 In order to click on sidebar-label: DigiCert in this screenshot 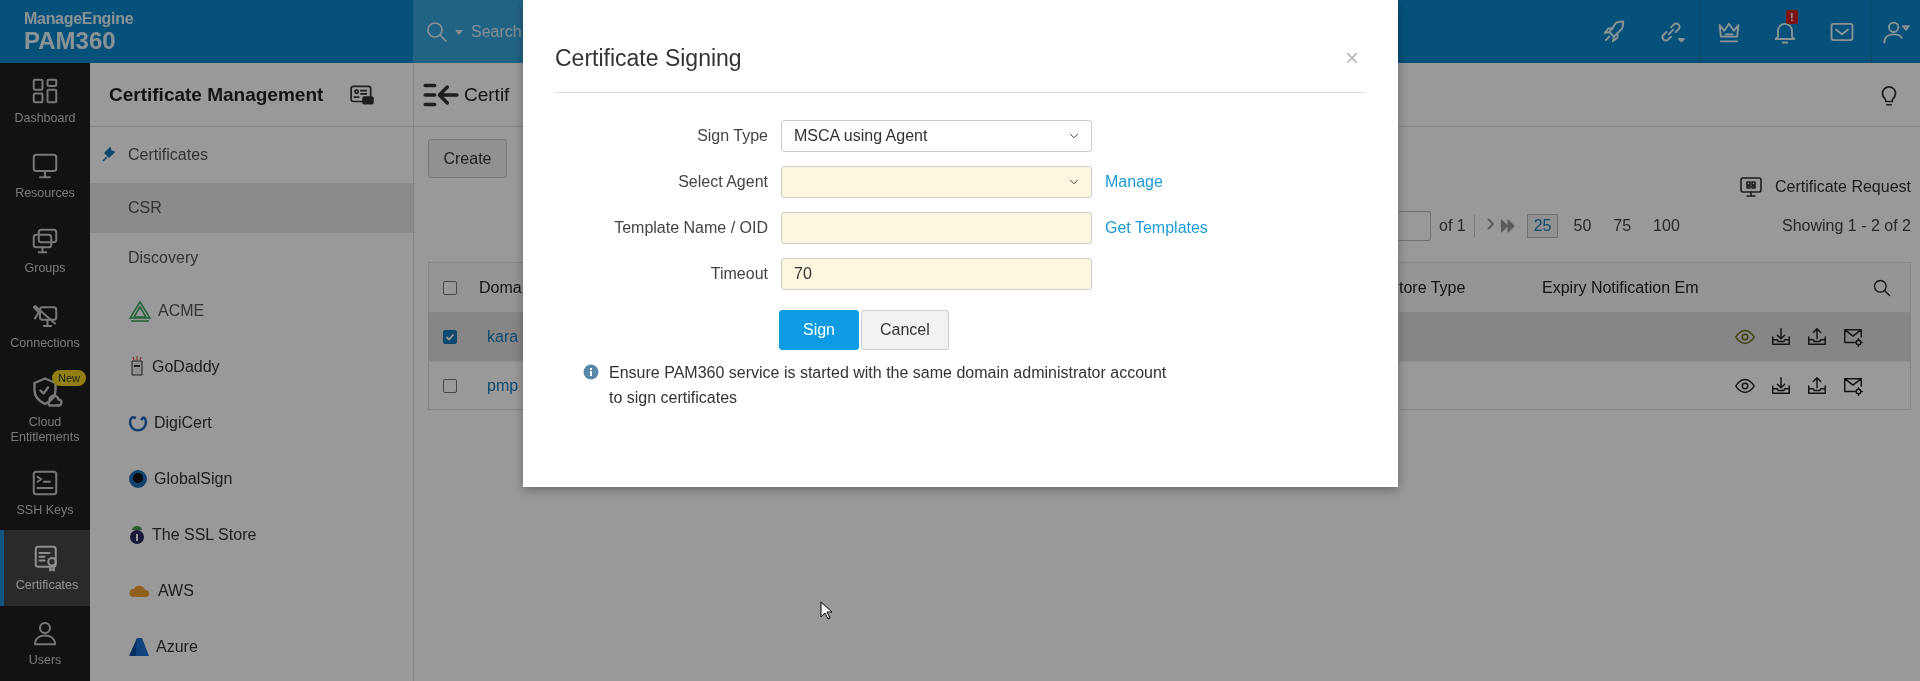, I will do `click(183, 423)`.